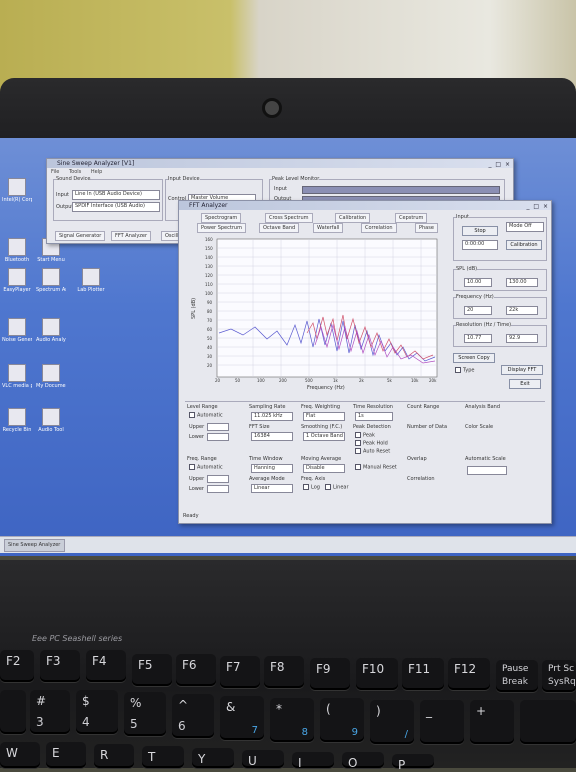 Image resolution: width=576 pixels, height=772 pixels. Describe the element at coordinates (131, 236) in the screenshot. I see `tab-fft-analyzer: FFT Analyzer` at that location.